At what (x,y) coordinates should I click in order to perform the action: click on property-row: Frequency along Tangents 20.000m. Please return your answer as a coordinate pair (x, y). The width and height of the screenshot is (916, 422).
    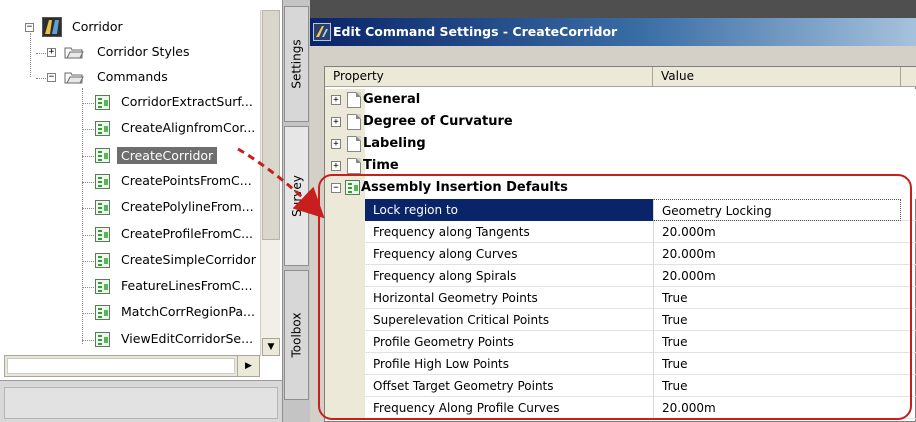
    Looking at the image, I should click on (620, 232).